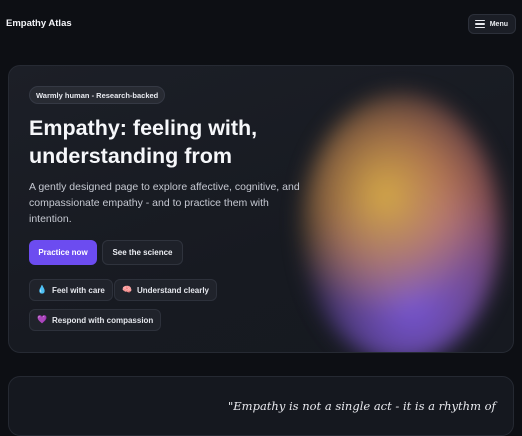 The width and height of the screenshot is (522, 436). Describe the element at coordinates (78, 290) in the screenshot. I see `chip-label: Feel with care` at that location.